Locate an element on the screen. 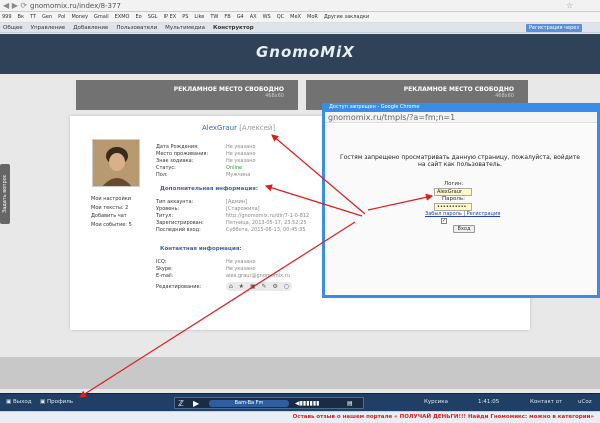 Image resolution: width=600 pixels, height=423 pixels. exit-link: ▣ Выход is located at coordinates (19, 402).